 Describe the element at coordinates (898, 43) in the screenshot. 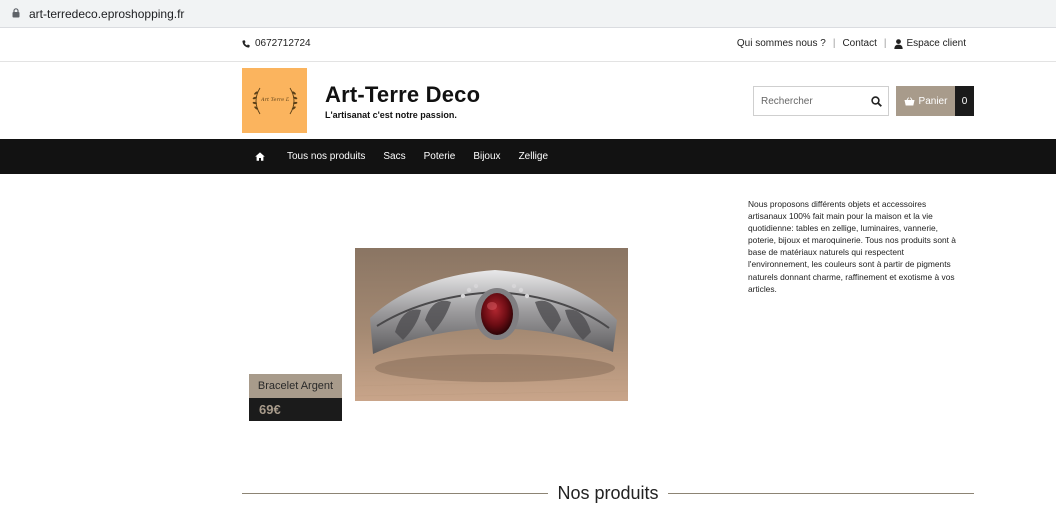

I see `user-icon` at that location.